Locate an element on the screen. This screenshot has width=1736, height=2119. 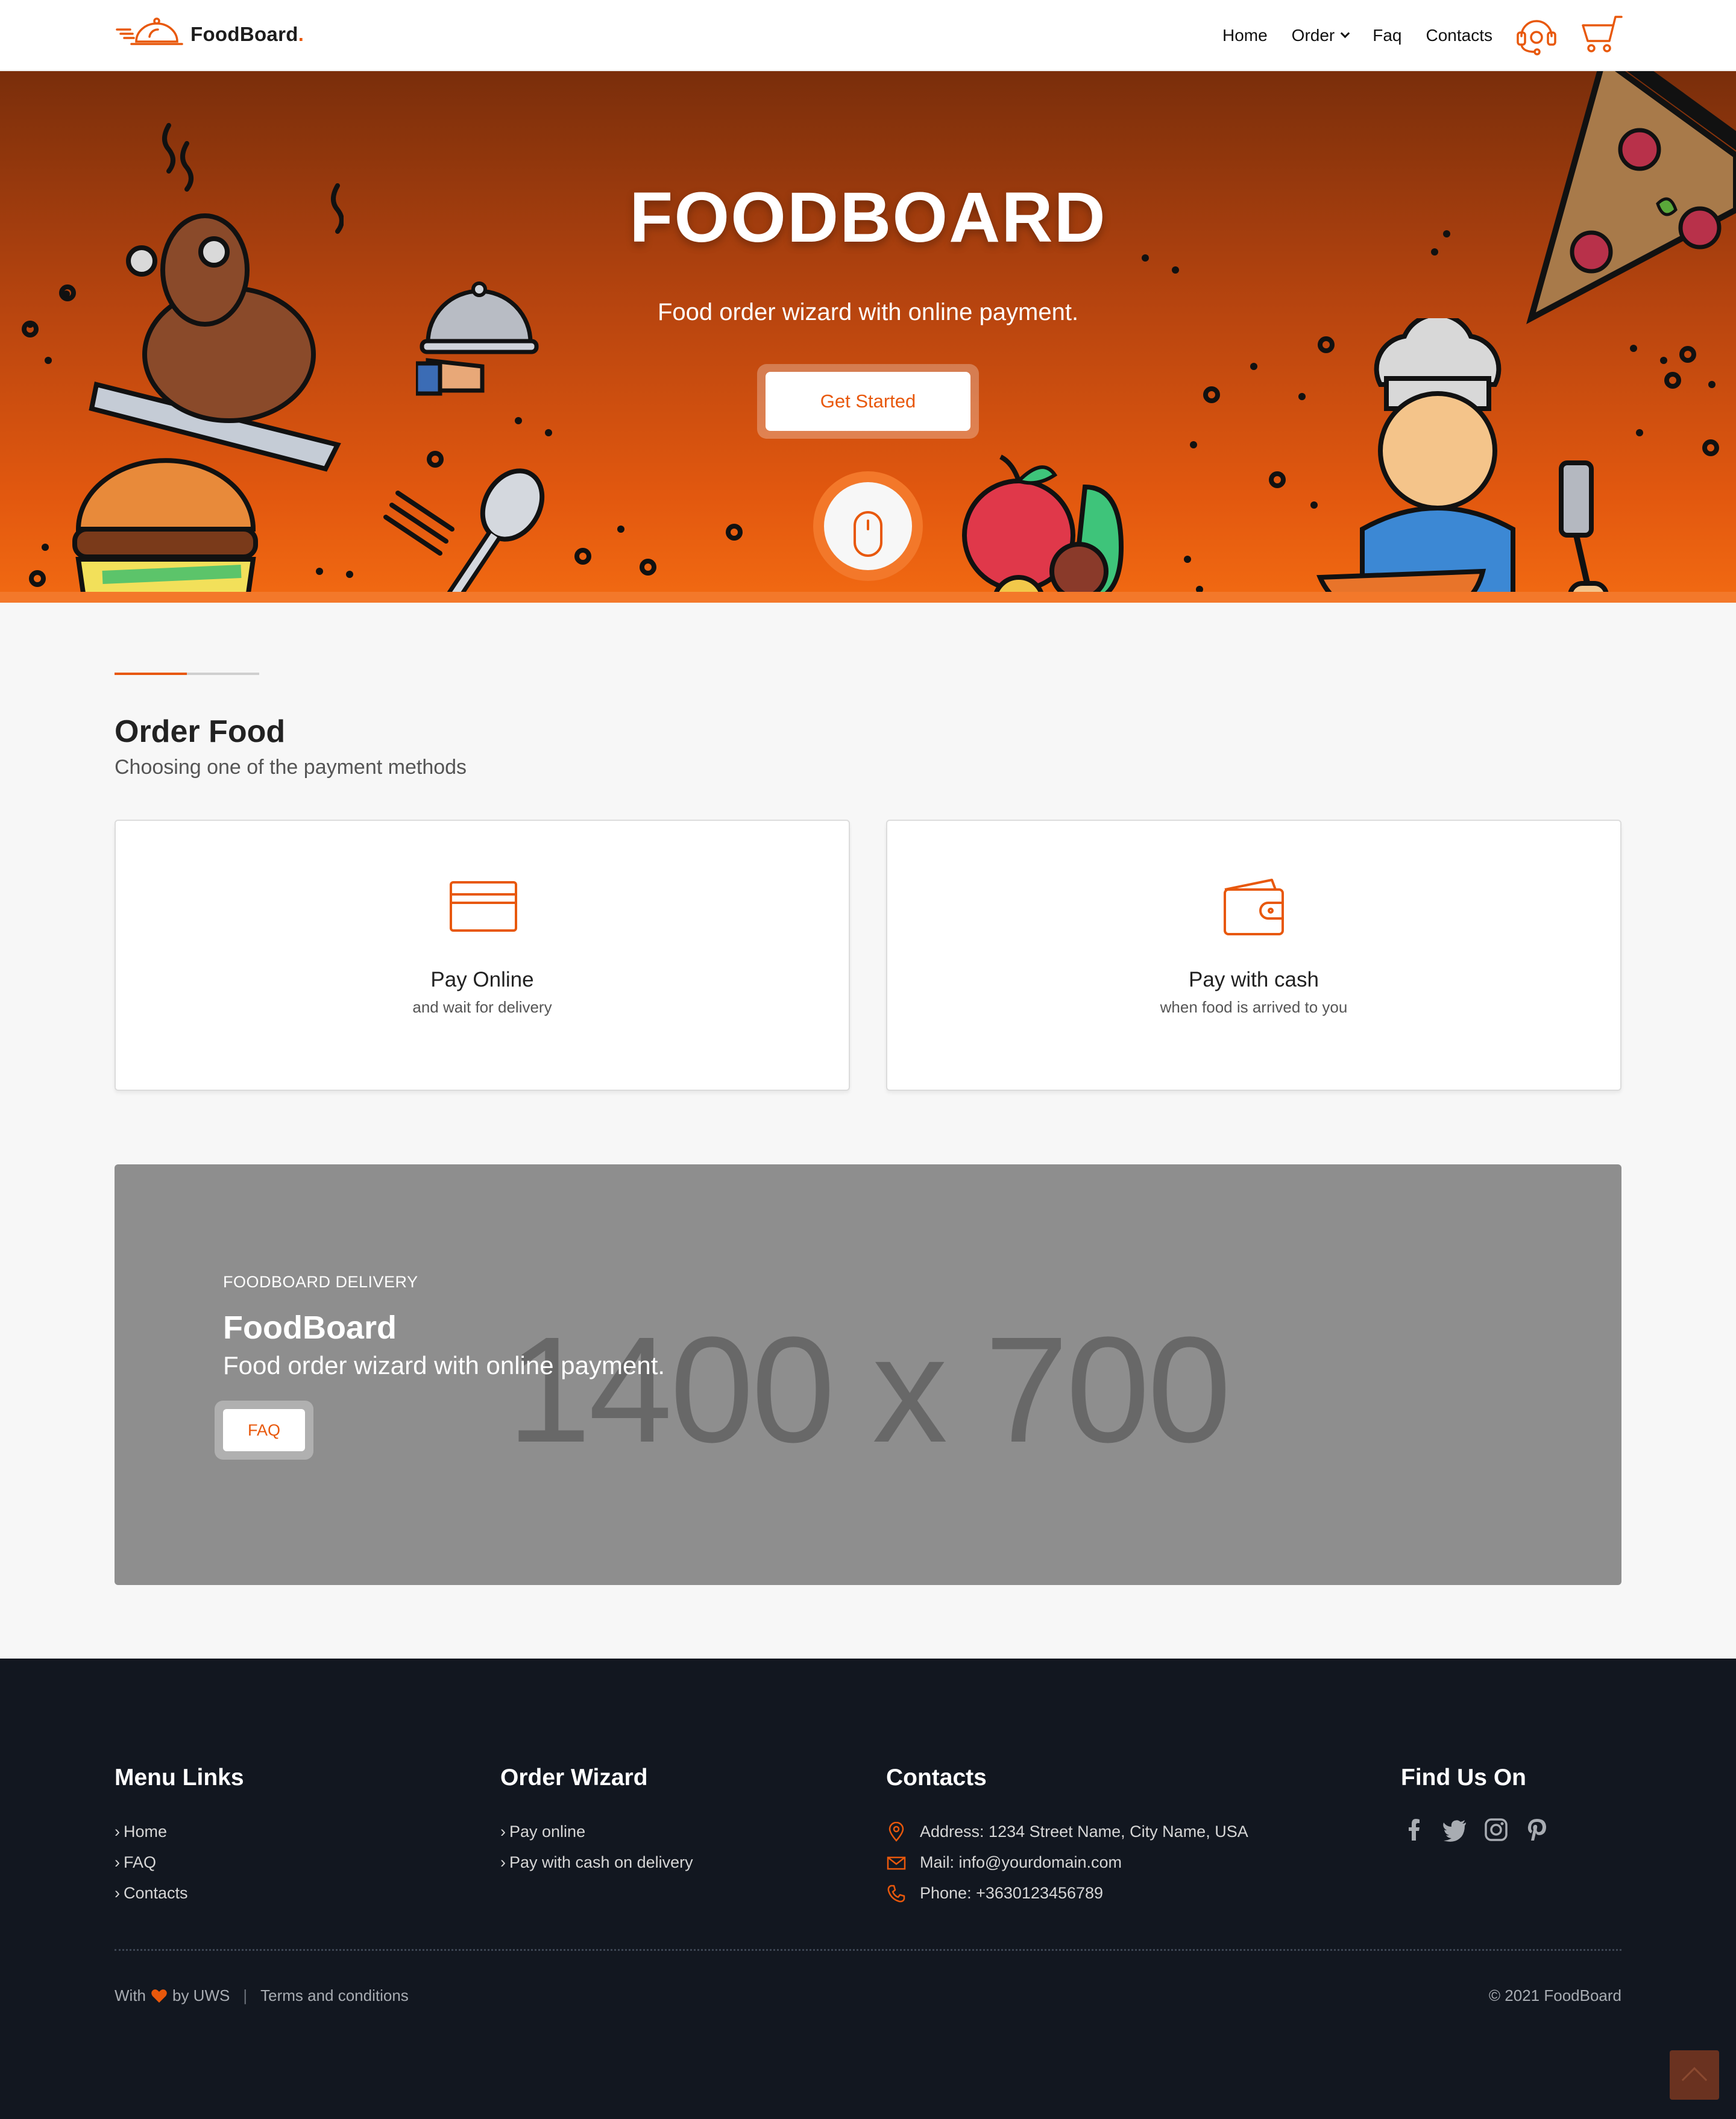
heart-icon is located at coordinates (159, 1996).